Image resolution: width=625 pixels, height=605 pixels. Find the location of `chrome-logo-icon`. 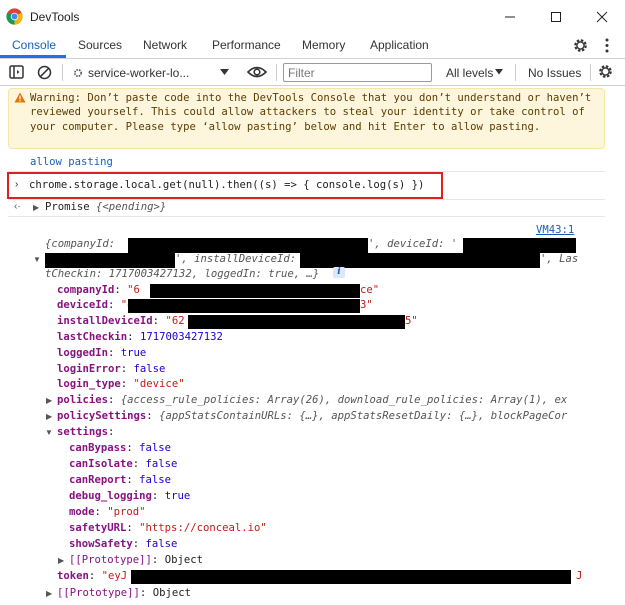

chrome-logo-icon is located at coordinates (14, 16).